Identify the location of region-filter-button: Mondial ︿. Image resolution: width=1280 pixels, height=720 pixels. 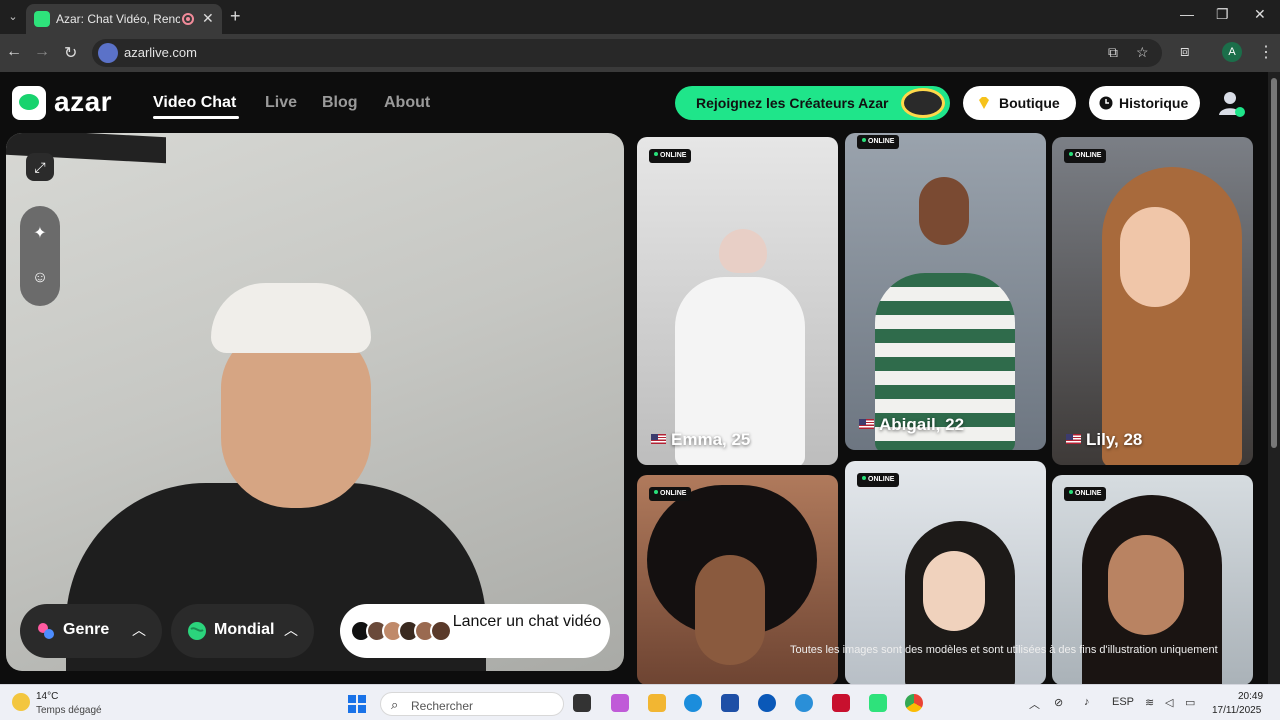
(242, 631).